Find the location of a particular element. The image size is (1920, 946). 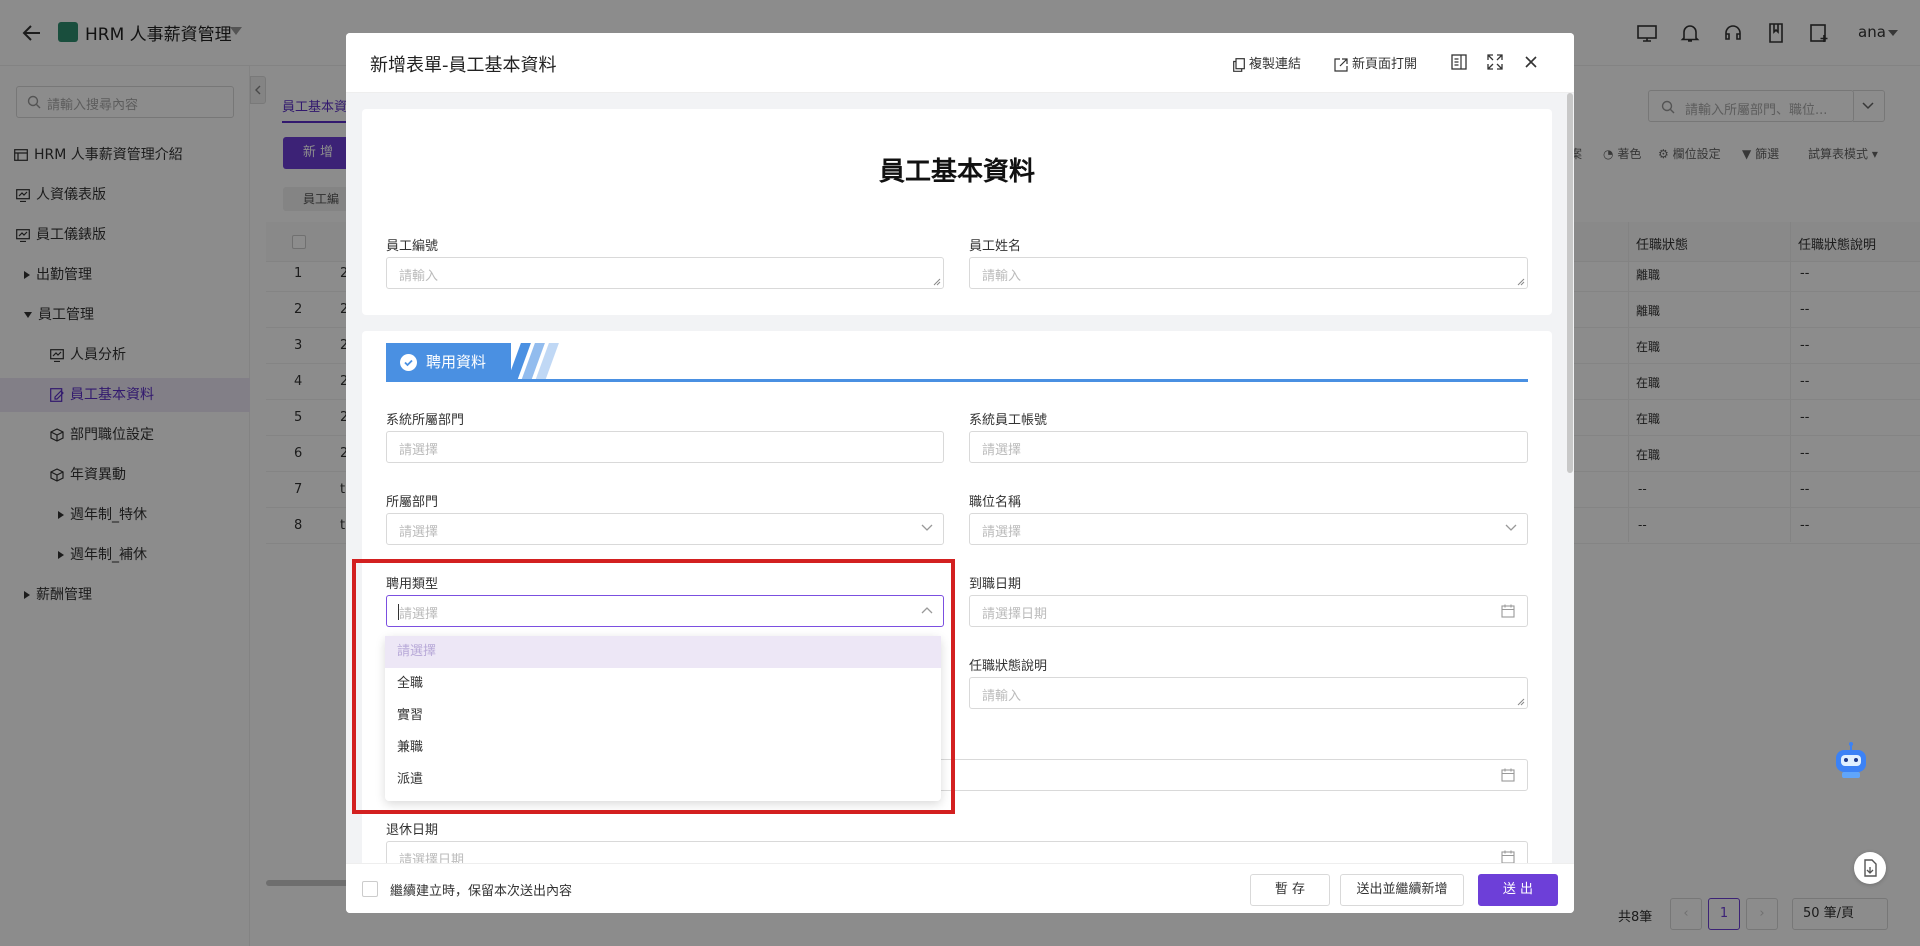

hire-date-picker: 請選擇日期 is located at coordinates (1248, 611).